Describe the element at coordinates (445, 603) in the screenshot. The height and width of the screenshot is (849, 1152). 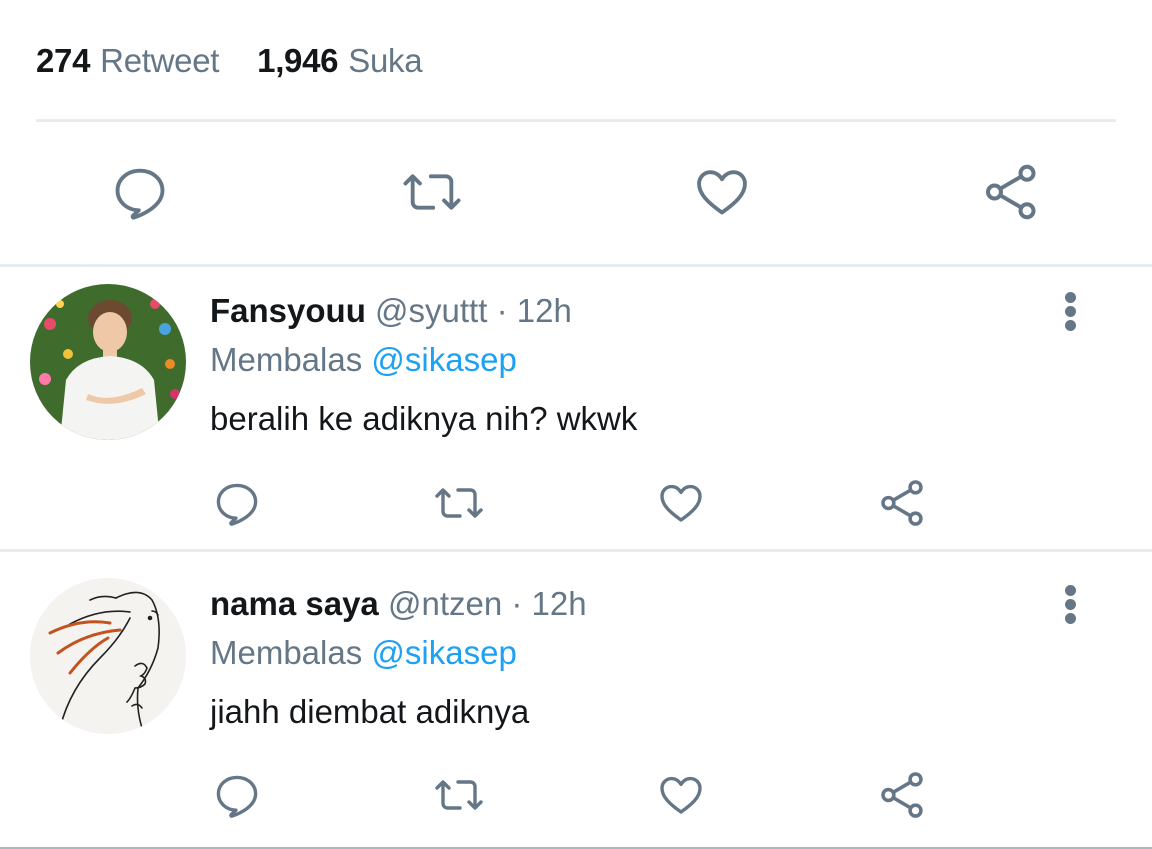
I see `user-handle: @ntzen` at that location.